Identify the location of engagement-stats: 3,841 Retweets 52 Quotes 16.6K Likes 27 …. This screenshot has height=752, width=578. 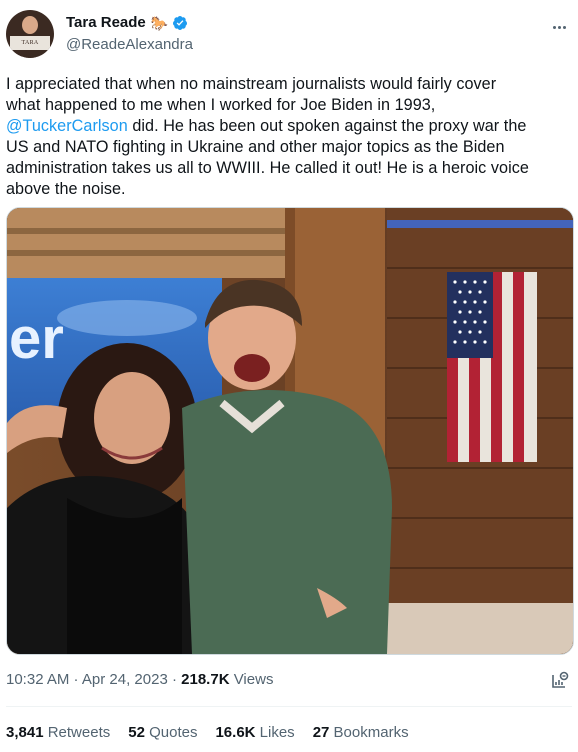
(216, 732).